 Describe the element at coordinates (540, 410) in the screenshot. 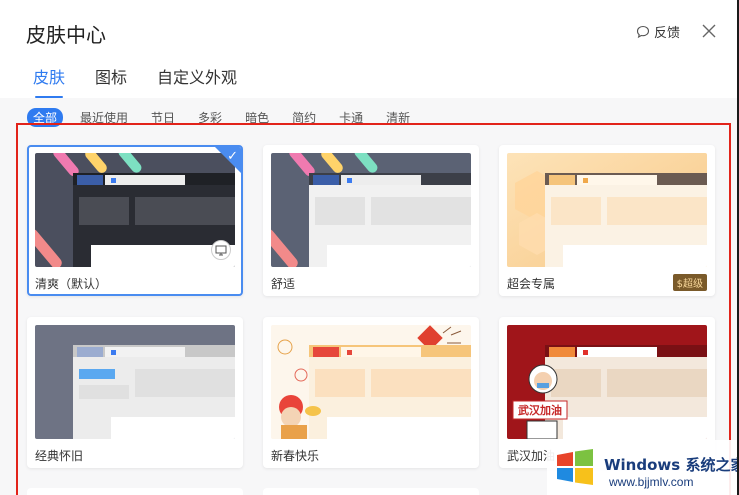

I see `wuhan-slogan: 武汉加油` at that location.